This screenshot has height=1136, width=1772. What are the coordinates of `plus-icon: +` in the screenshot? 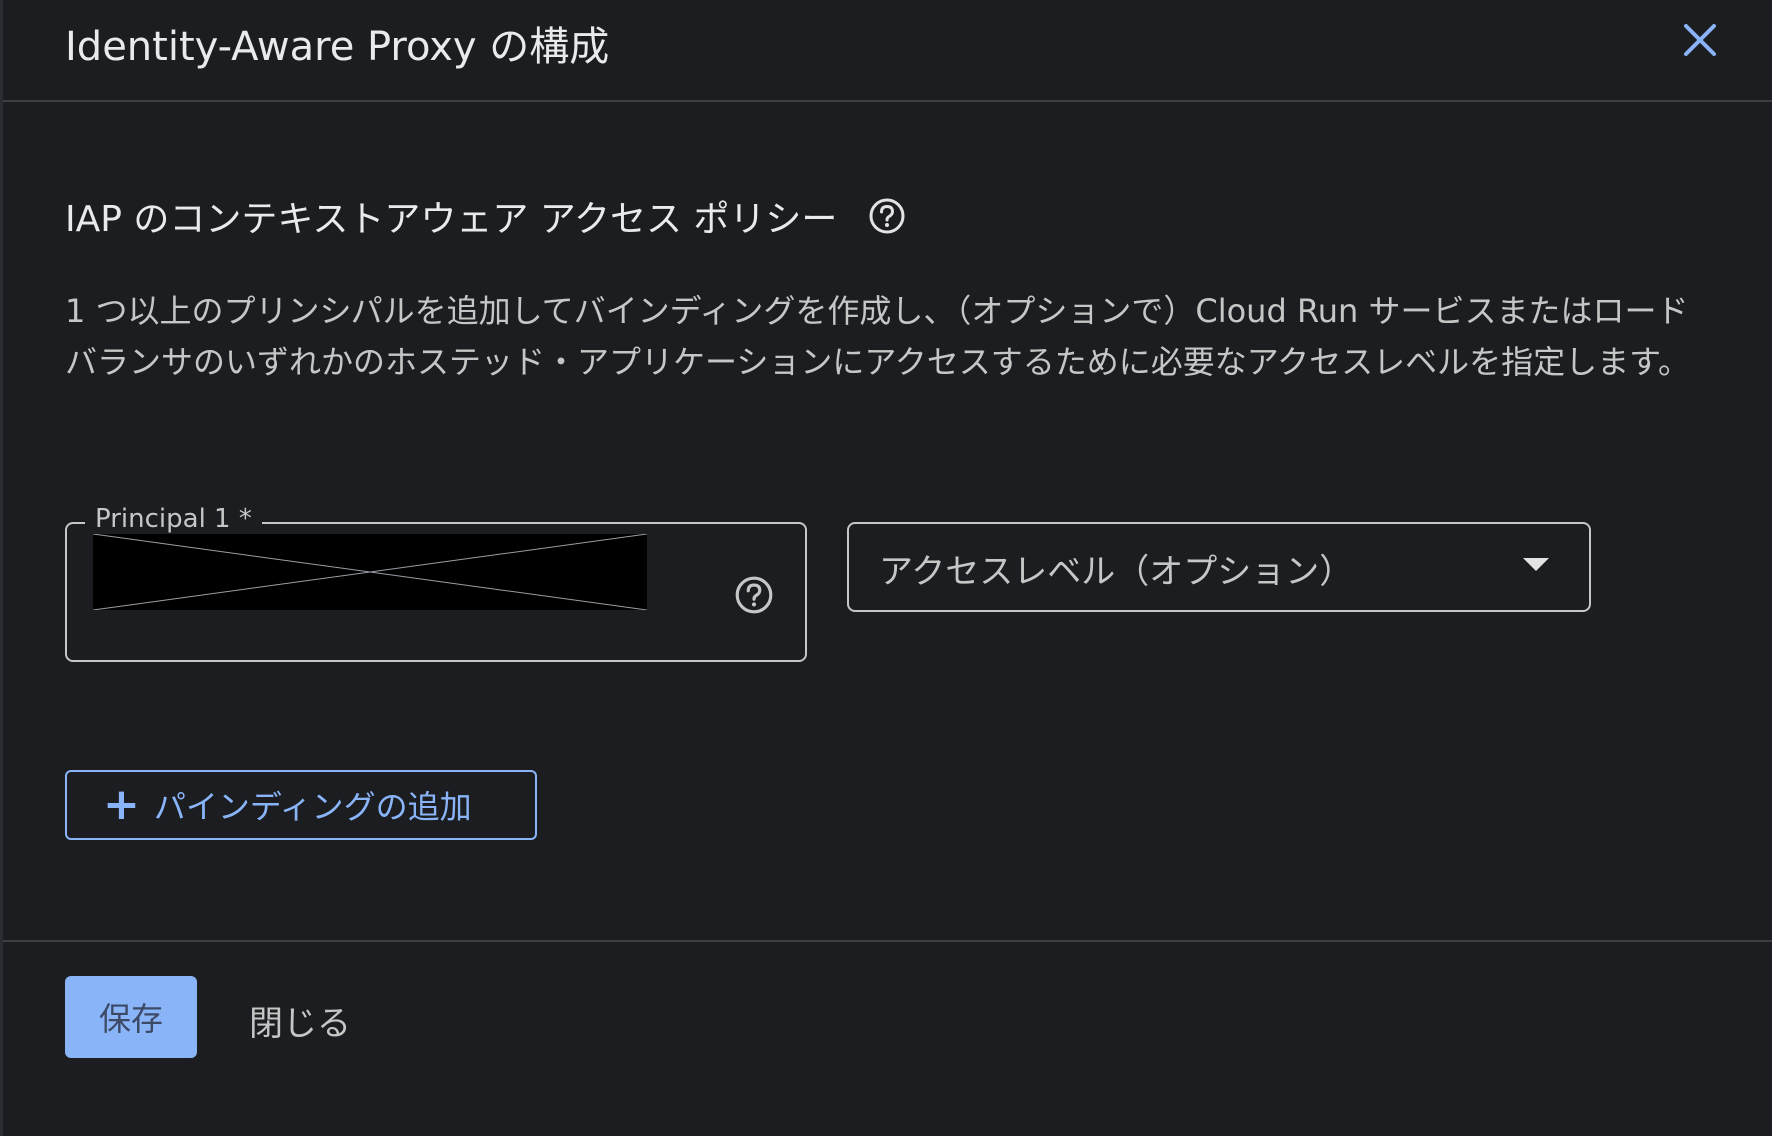 It's located at (121, 804).